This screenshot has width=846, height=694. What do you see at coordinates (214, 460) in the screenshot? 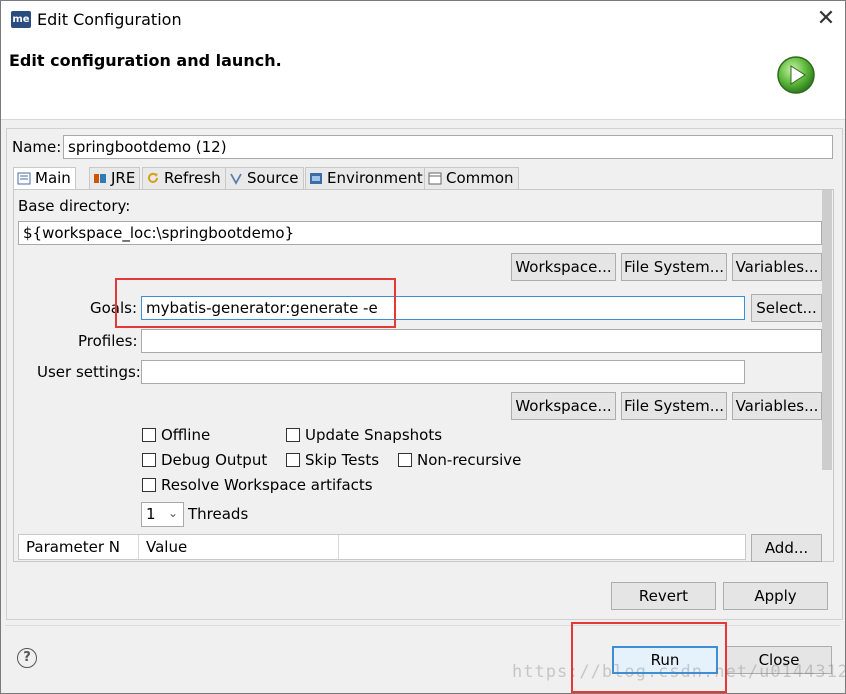
I see `debug-output-label: Debug Output` at bounding box center [214, 460].